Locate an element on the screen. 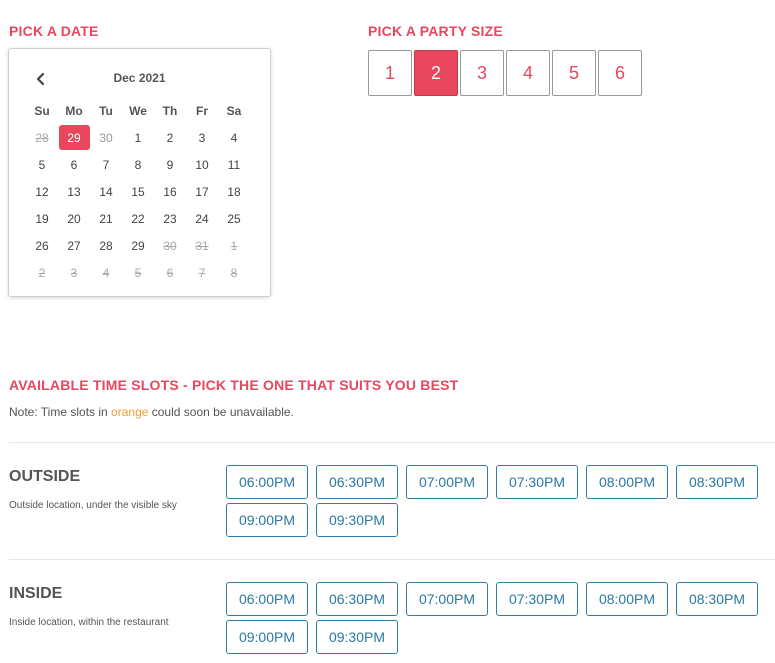  calendar-day-selected: 29 is located at coordinates (74, 137).